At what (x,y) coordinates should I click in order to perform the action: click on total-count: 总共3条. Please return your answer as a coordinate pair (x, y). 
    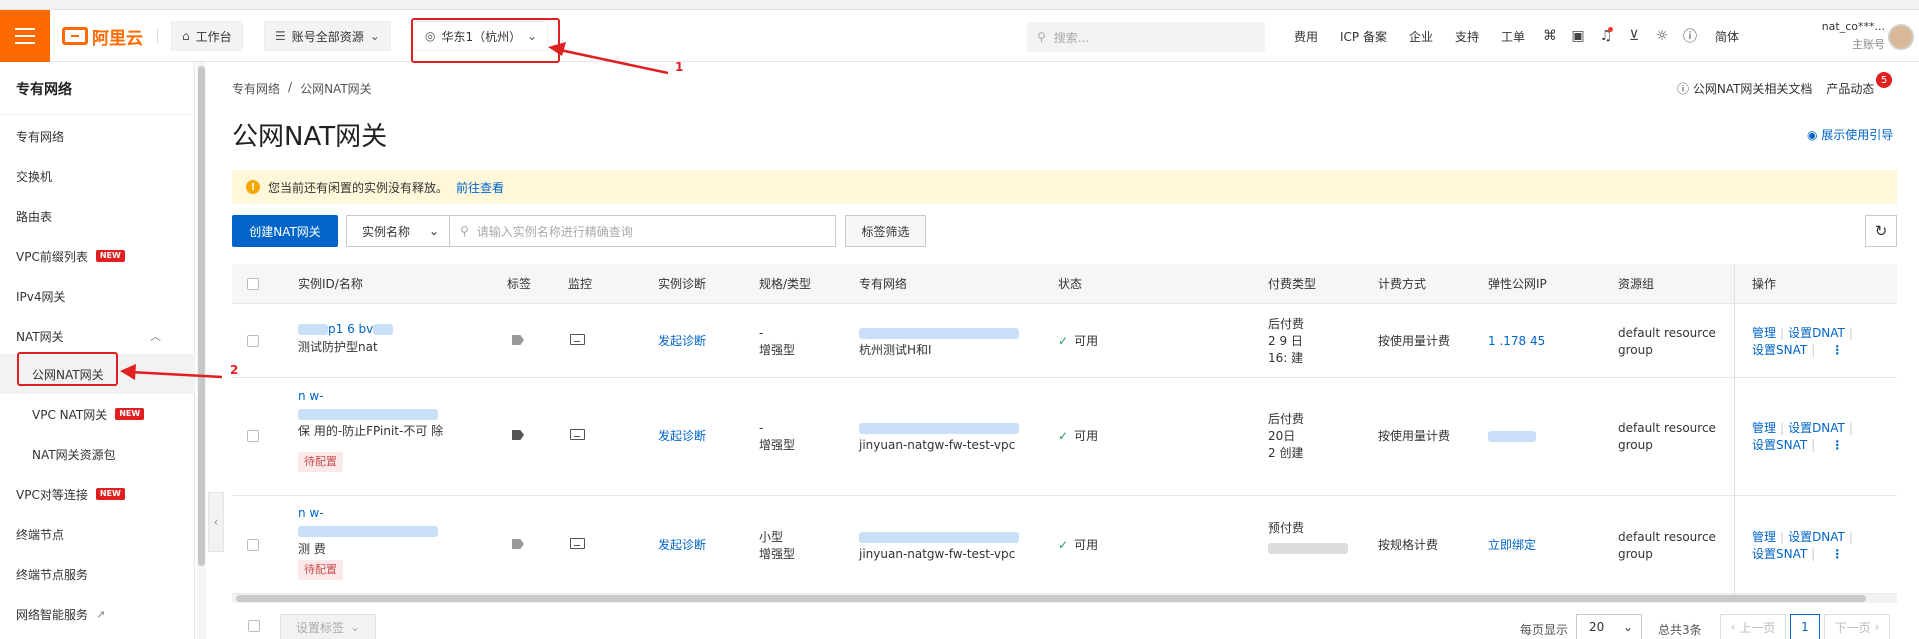
    Looking at the image, I should click on (1680, 630).